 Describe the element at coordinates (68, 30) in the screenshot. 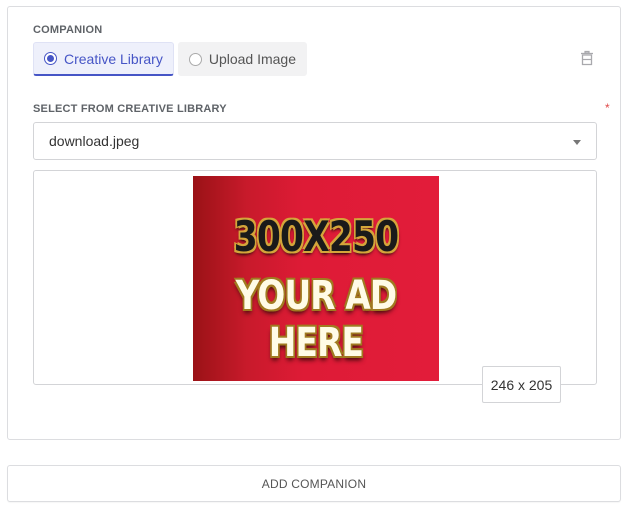

I see `companion-section-label: COMPANION` at that location.